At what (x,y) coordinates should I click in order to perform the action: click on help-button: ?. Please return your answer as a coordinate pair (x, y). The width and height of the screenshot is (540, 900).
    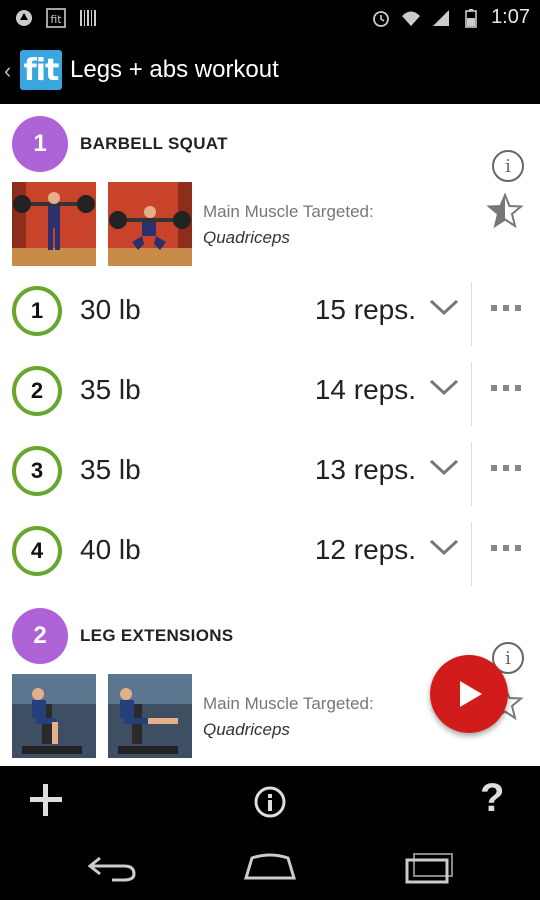
    Looking at the image, I should click on (492, 798).